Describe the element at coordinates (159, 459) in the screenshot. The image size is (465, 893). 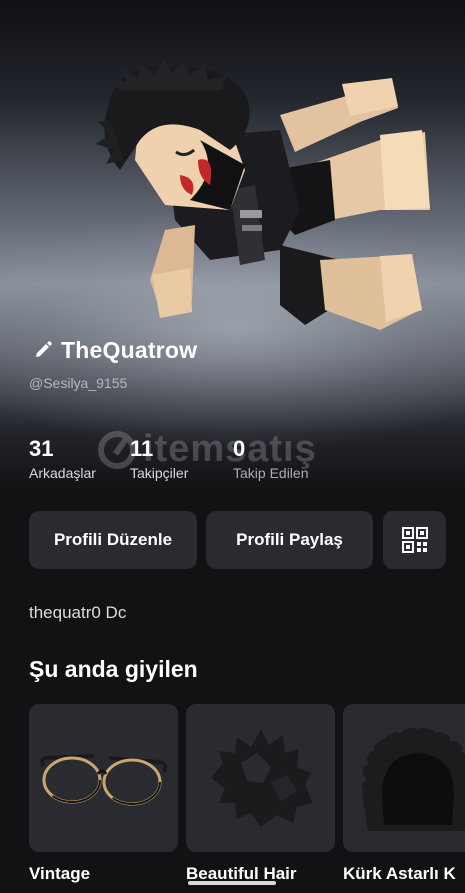
I see `stat-followers: 11 Takipçiler` at that location.